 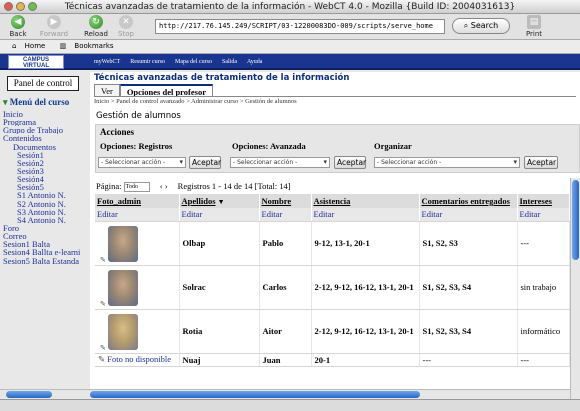 What do you see at coordinates (36, 102) in the screenshot?
I see `course-menu-title: ▾ Menú del curso` at bounding box center [36, 102].